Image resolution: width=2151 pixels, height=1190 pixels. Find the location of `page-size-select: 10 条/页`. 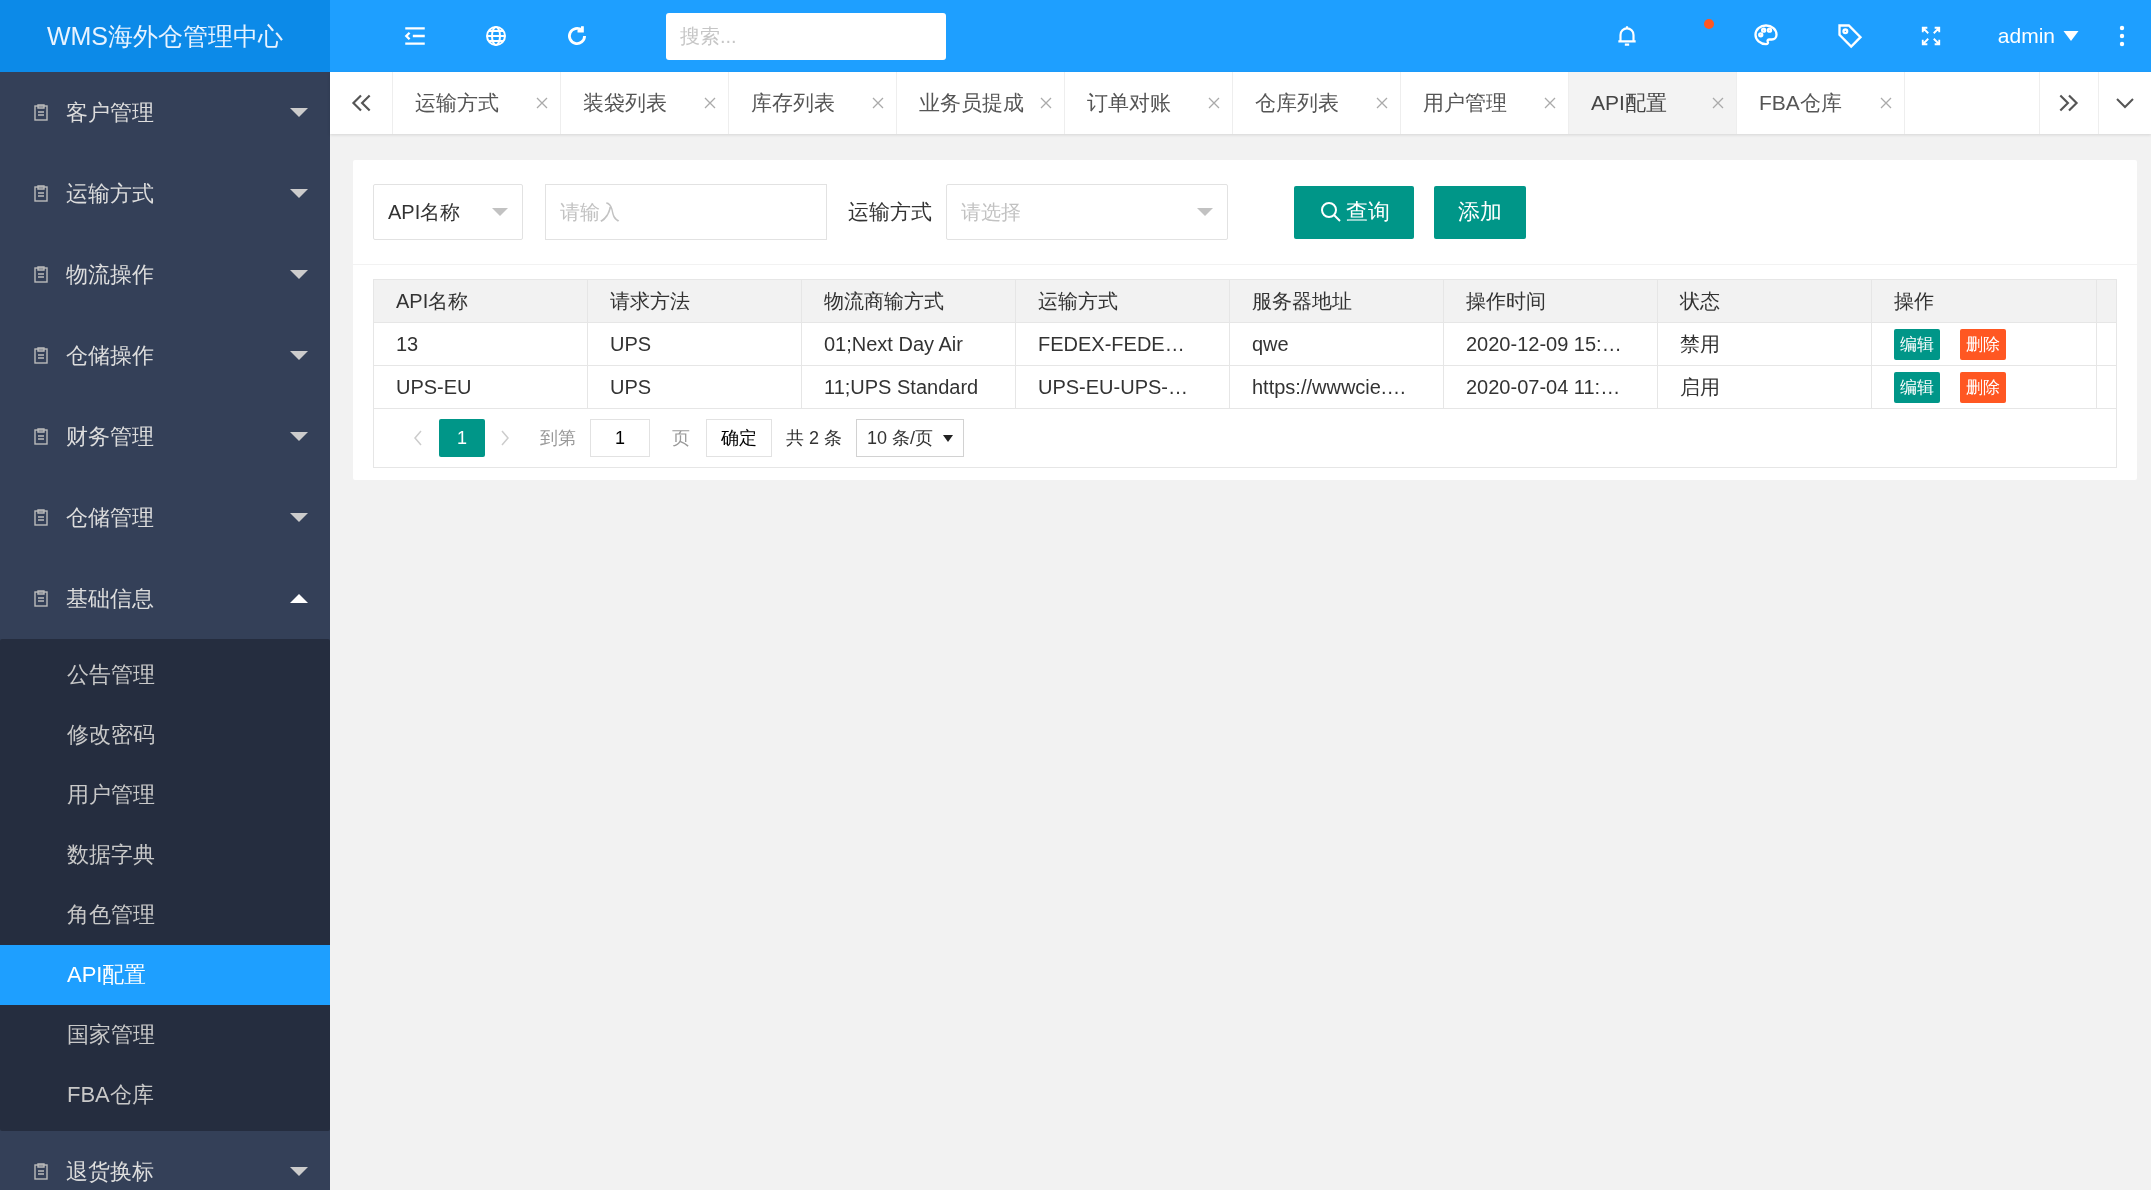

page-size-select: 10 条/页 is located at coordinates (910, 438).